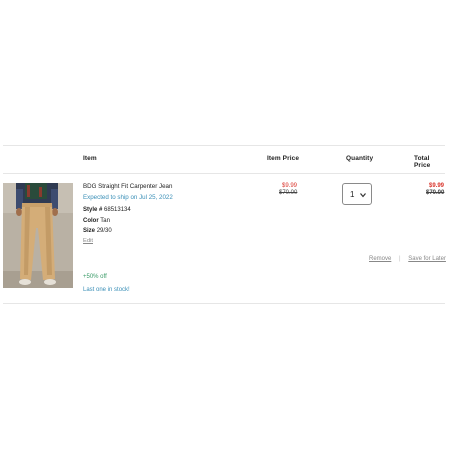 The width and height of the screenshot is (450, 450). Describe the element at coordinates (224, 303) in the screenshot. I see `row-bottom-divider` at that location.